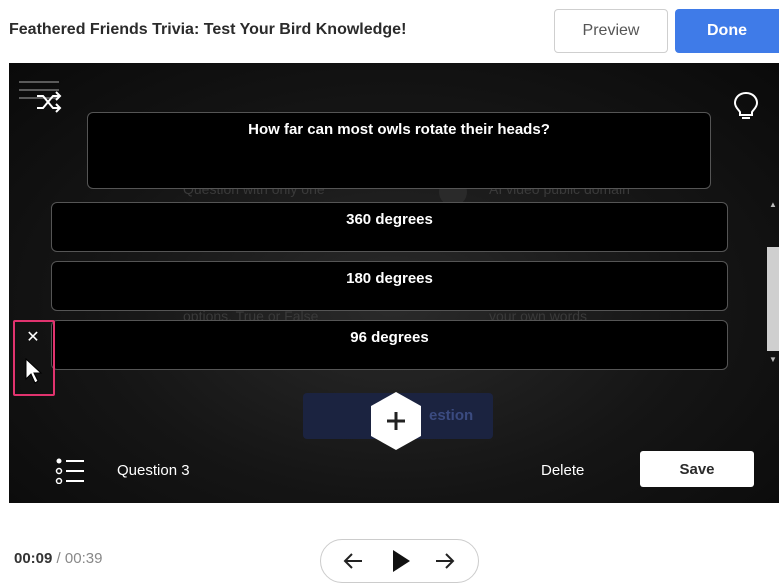 The width and height of the screenshot is (779, 583). I want to click on total-time: 00:39, so click(83, 558).